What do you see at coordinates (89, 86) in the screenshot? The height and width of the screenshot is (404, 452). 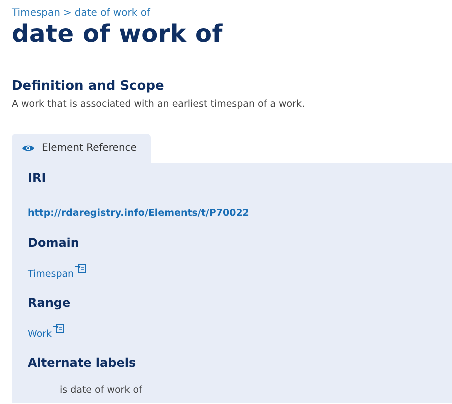 I see `section-heading: Definition and Scope` at bounding box center [89, 86].